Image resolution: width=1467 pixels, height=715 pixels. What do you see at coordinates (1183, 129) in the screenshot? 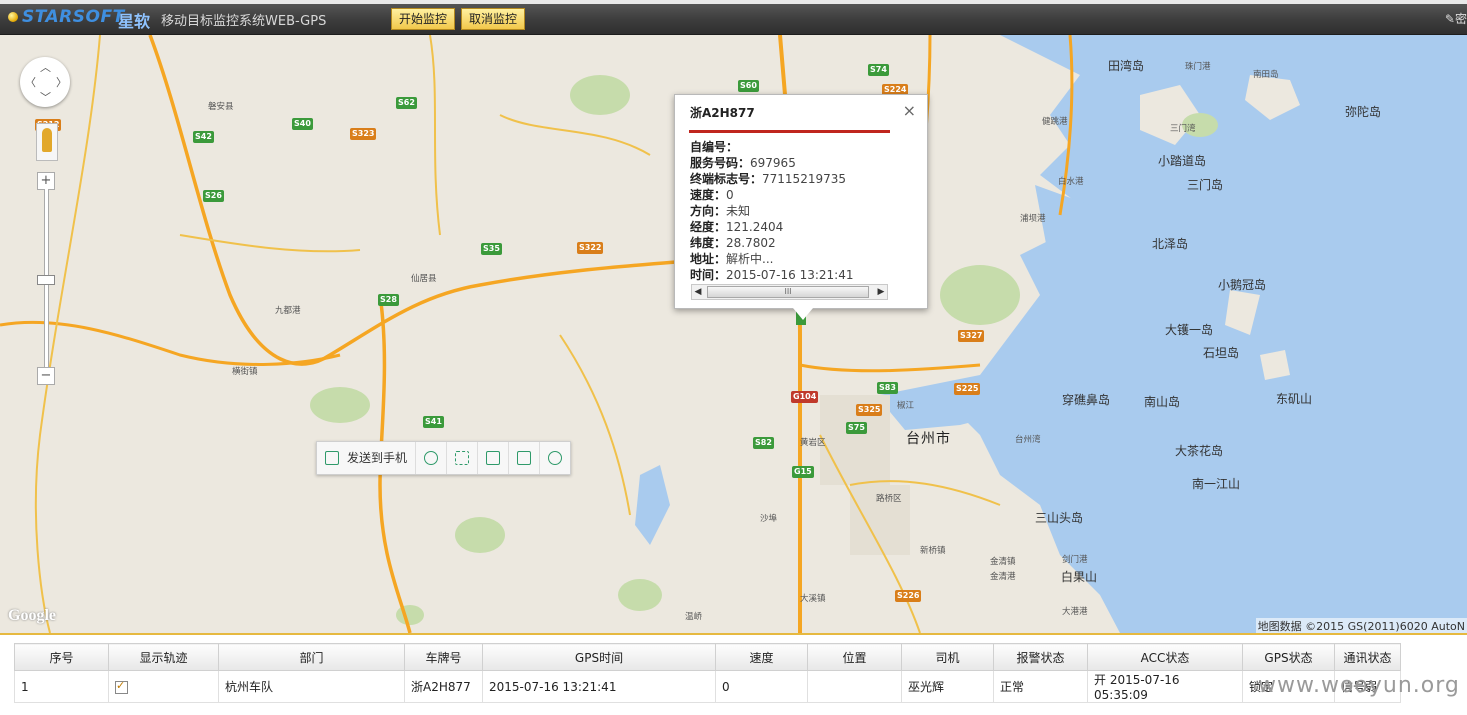
I see `place-label: 三门湾` at bounding box center [1183, 129].